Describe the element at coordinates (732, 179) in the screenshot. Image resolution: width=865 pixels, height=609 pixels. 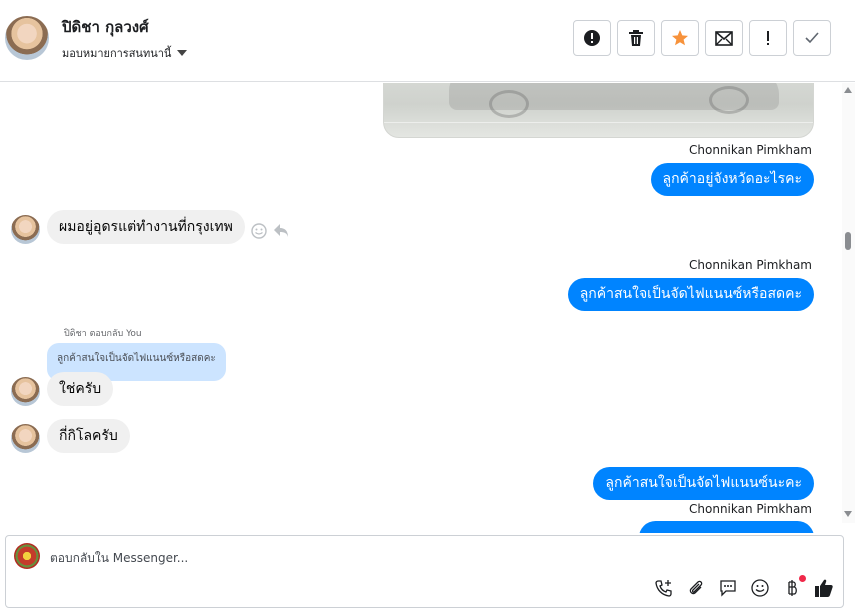
I see `outgoing-message: ลูกค้าอยู่จังหวัดอะไรคะ` at that location.